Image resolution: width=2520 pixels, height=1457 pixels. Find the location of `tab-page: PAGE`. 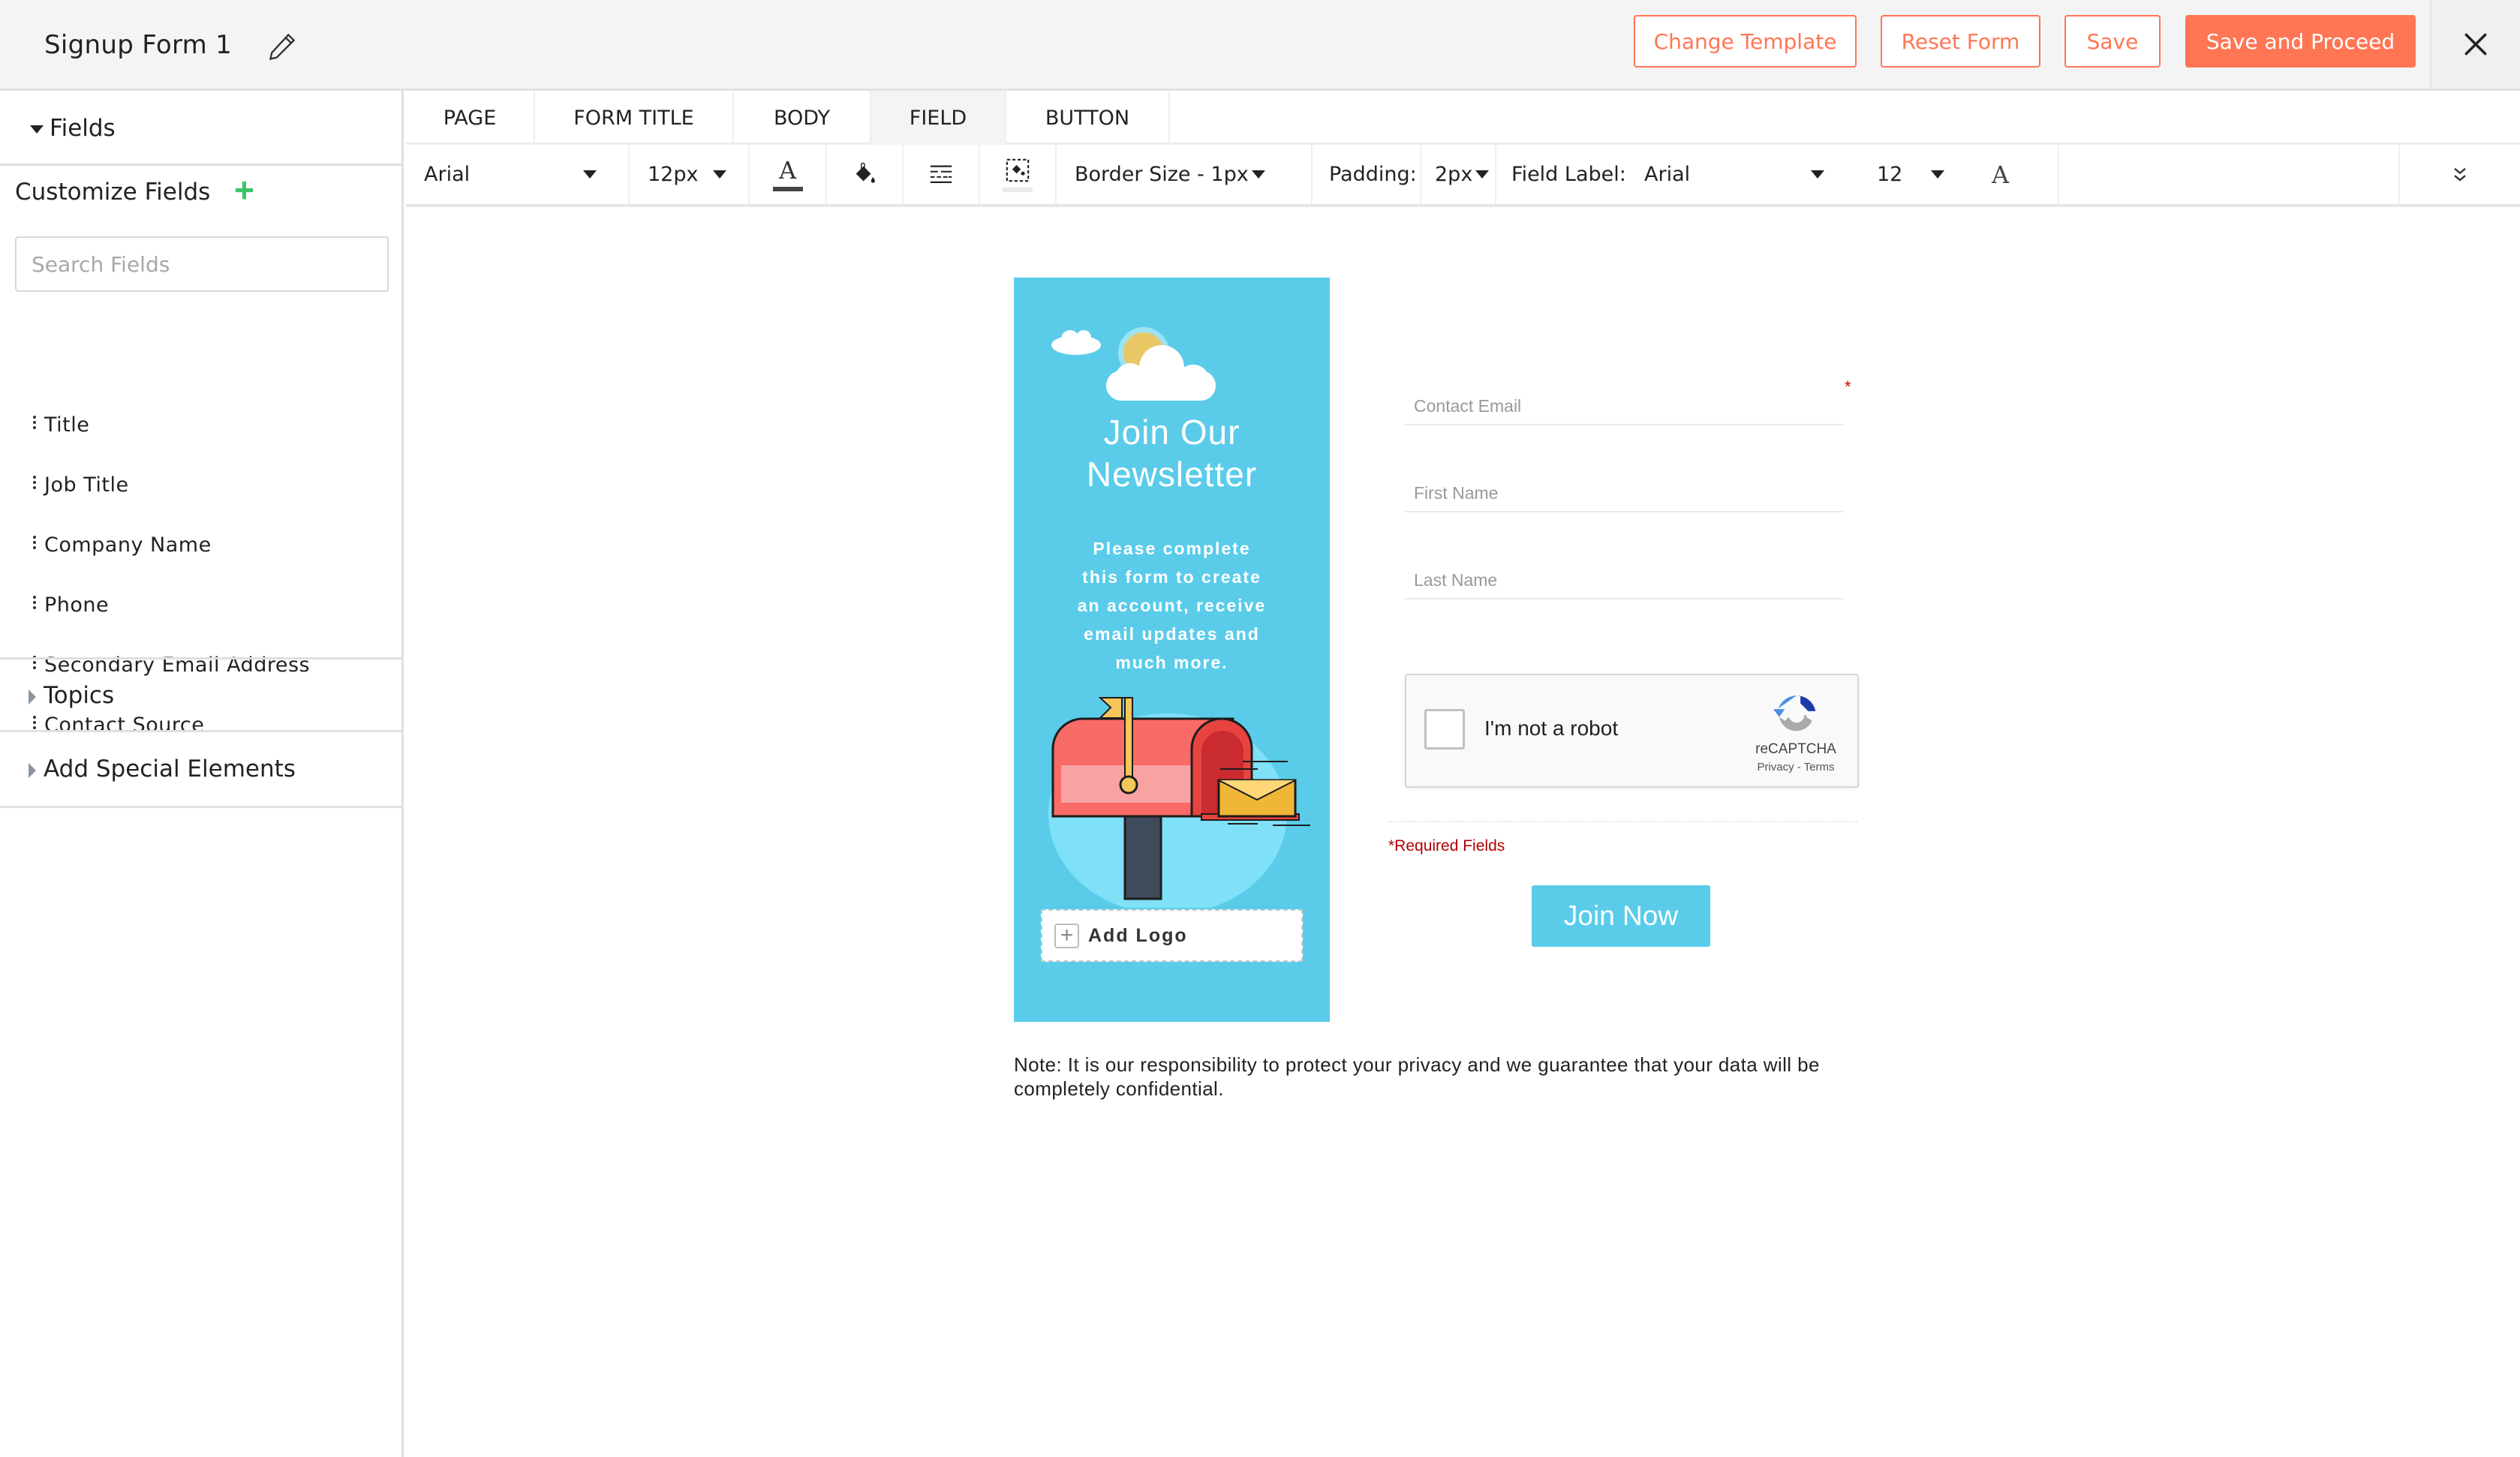

tab-page: PAGE is located at coordinates (470, 118).